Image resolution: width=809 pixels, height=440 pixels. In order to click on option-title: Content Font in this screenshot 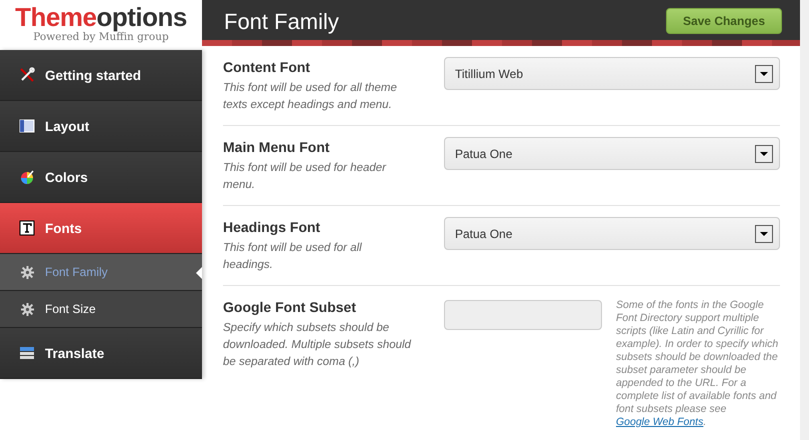, I will do `click(267, 67)`.